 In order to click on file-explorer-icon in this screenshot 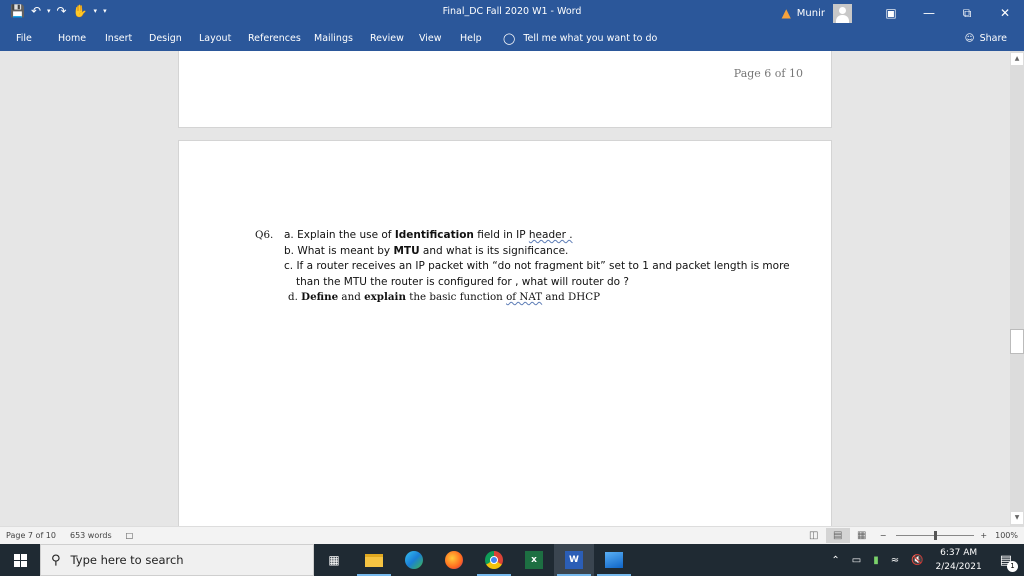, I will do `click(374, 560)`.